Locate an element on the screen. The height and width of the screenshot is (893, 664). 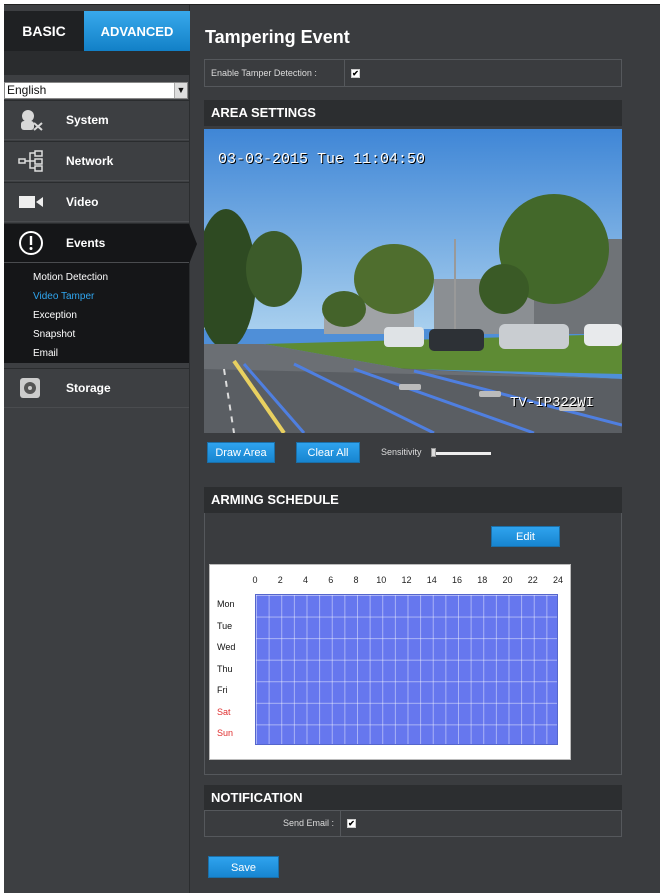
language-select: English ▼ is located at coordinates (96, 90).